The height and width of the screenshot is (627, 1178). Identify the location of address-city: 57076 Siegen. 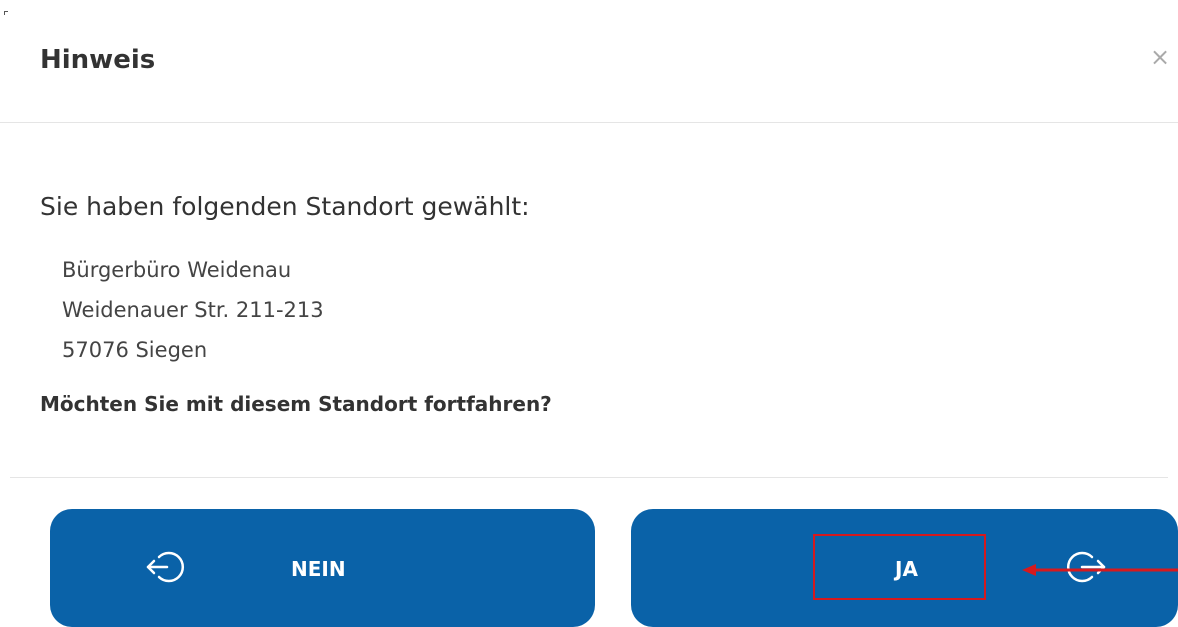
(135, 350).